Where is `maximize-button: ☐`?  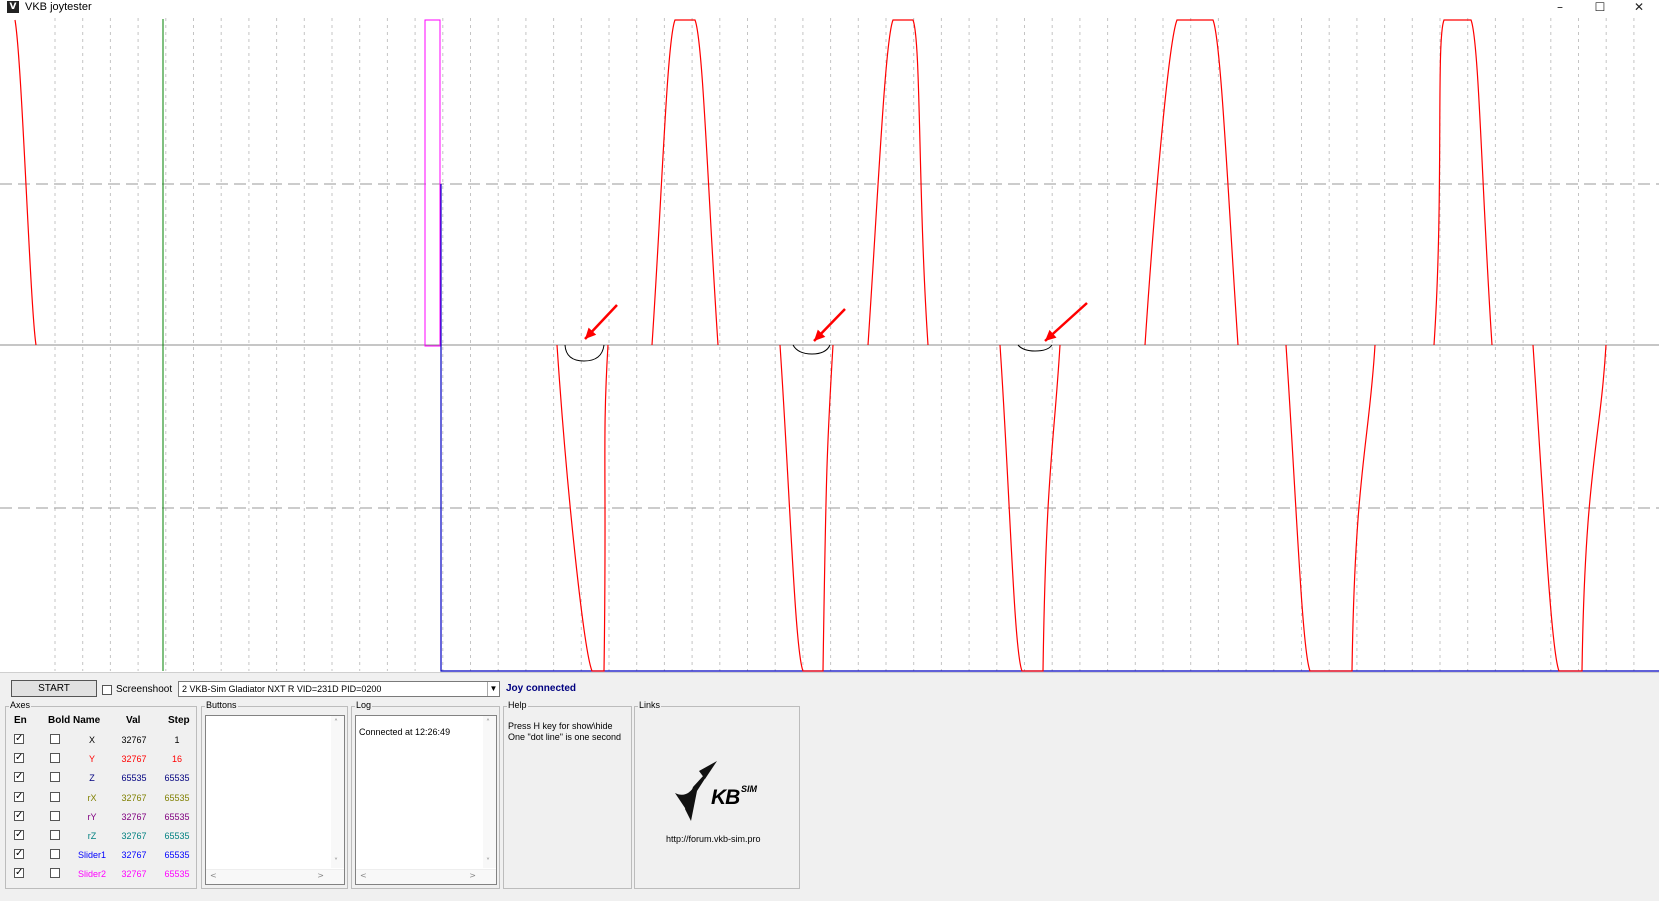 maximize-button: ☐ is located at coordinates (1600, 7).